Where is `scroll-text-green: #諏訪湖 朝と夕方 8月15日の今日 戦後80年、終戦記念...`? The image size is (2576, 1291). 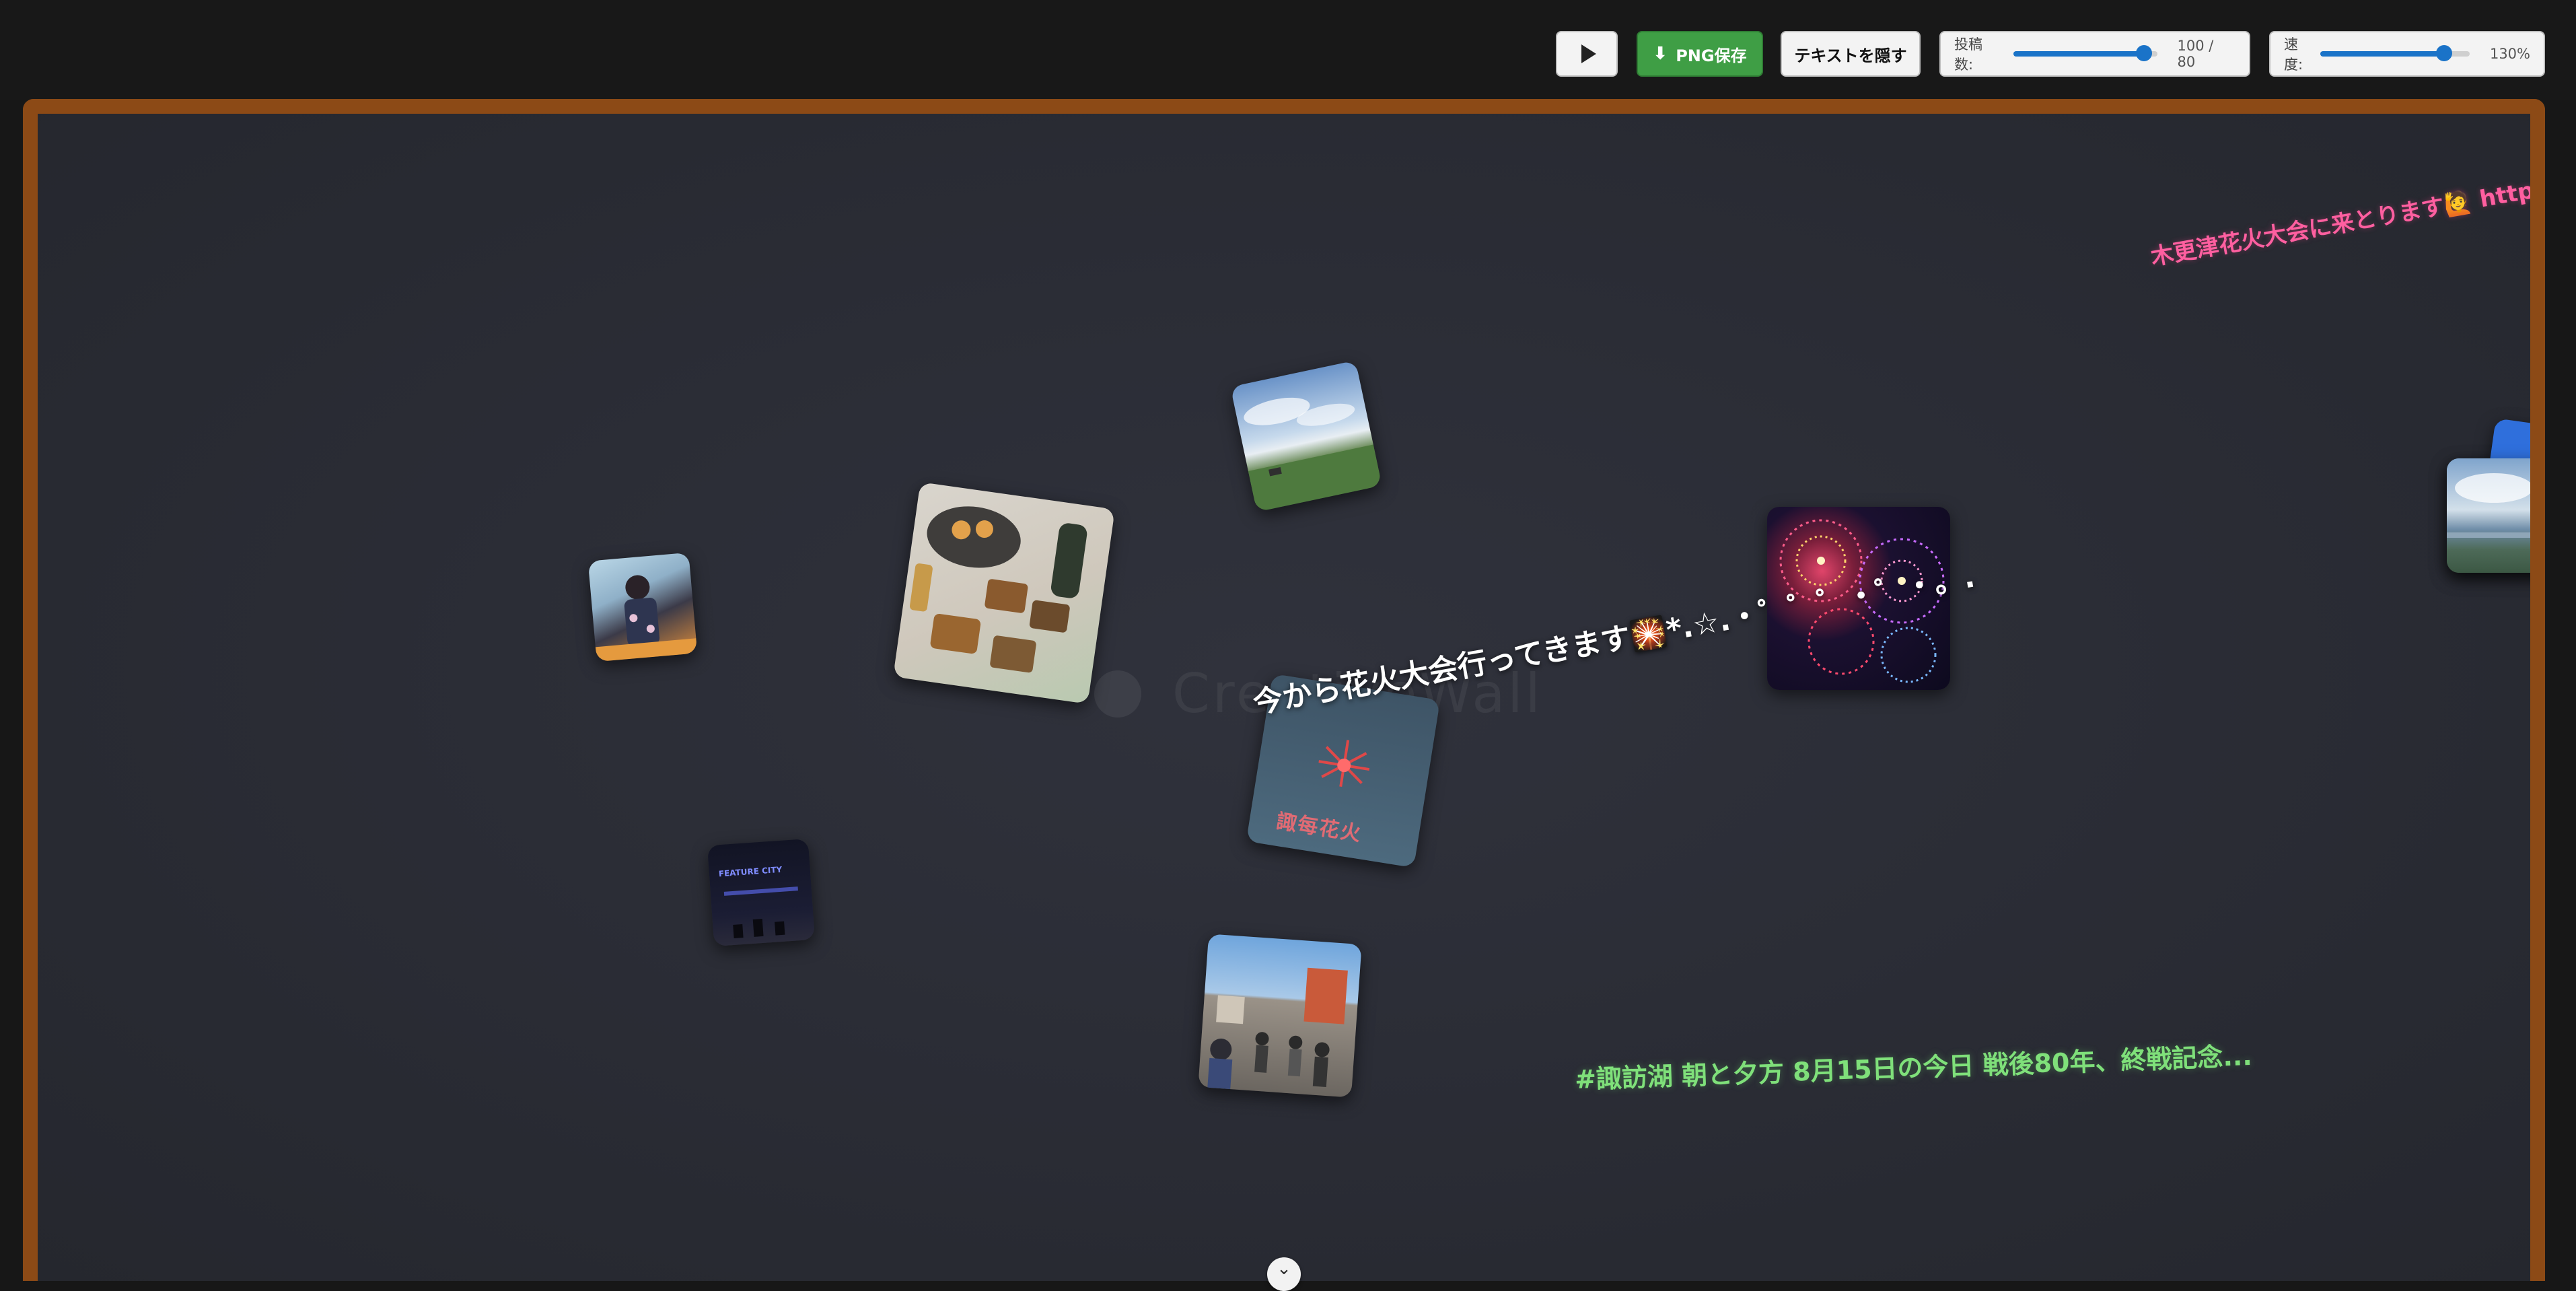 scroll-text-green: #諏訪湖 朝と夕方 8月15日の今日 戦後80年、終戦記念... is located at coordinates (1913, 1065).